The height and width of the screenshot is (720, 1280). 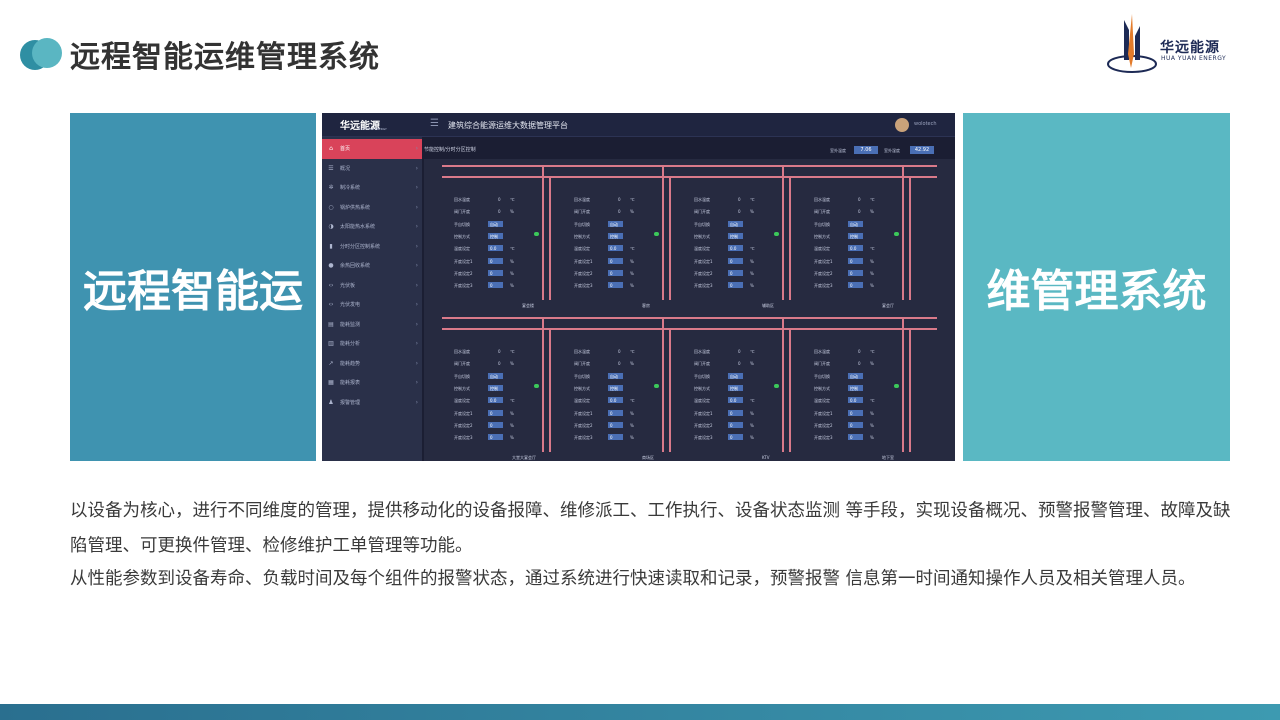 I want to click on zone-label: 商场区, so click(x=648, y=457).